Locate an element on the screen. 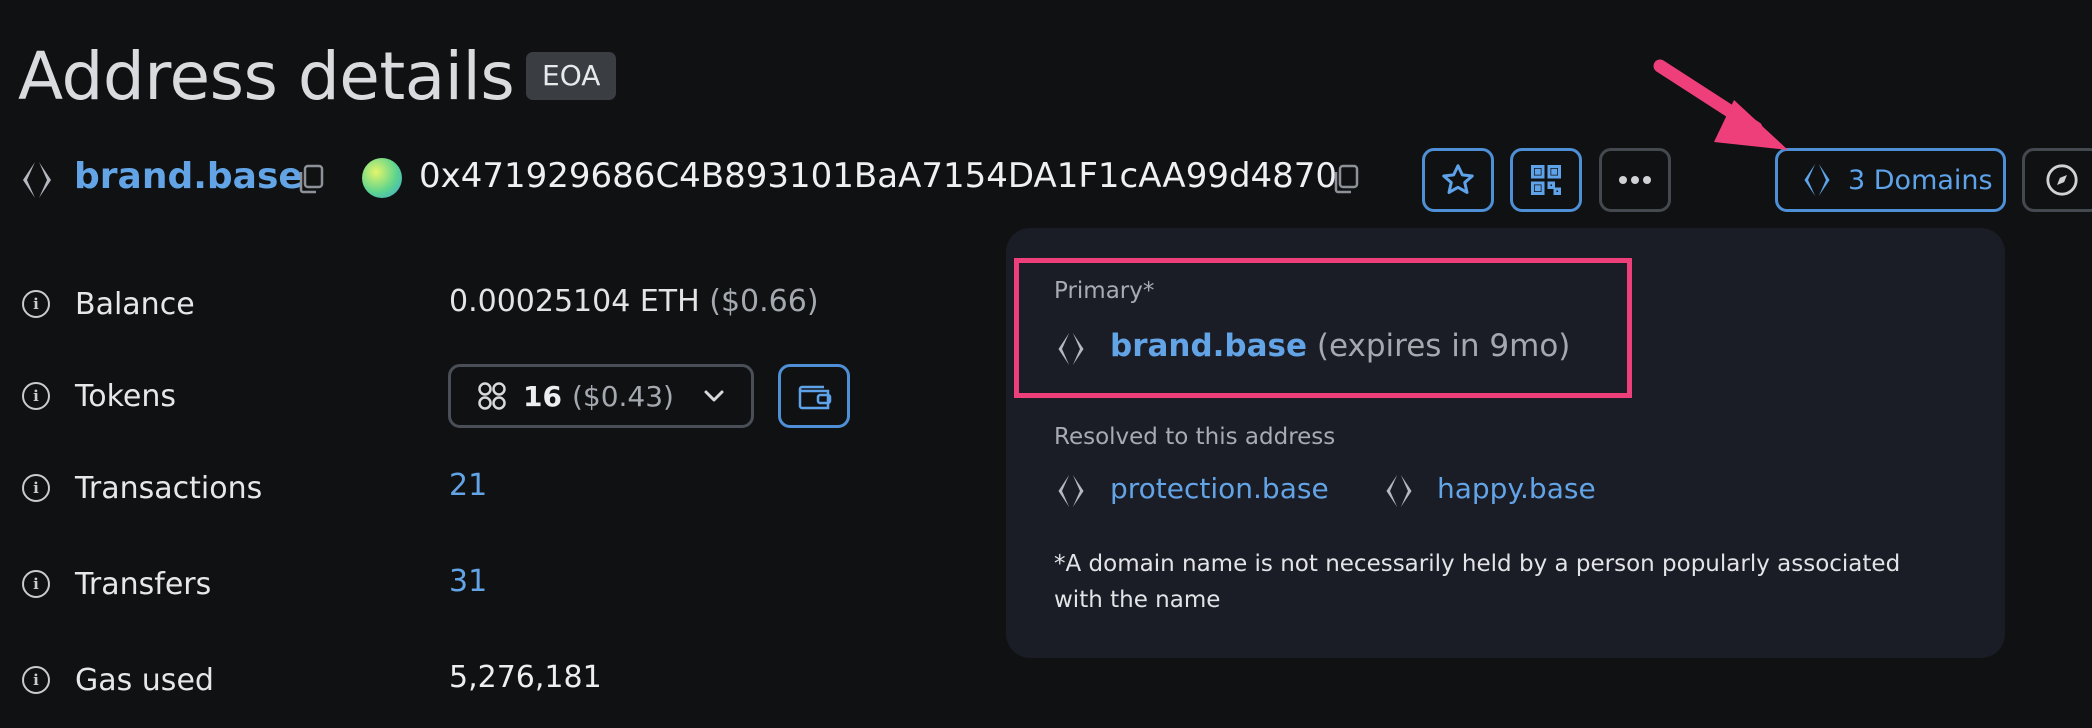  gas-used-label: Gas used is located at coordinates (144, 680).